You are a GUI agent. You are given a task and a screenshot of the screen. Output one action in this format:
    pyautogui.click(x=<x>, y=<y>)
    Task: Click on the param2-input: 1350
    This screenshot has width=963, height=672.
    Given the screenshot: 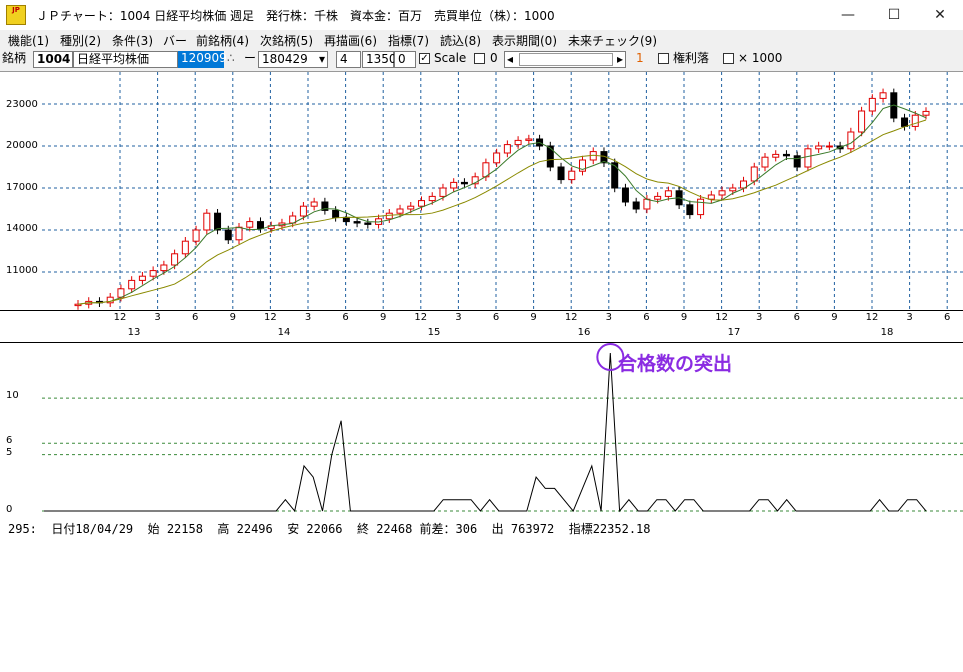 What is the action you would take?
    pyautogui.click(x=379, y=59)
    